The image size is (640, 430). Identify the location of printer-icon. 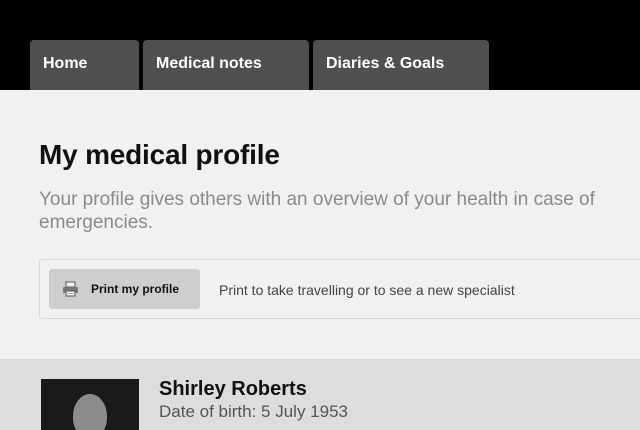
(70, 289).